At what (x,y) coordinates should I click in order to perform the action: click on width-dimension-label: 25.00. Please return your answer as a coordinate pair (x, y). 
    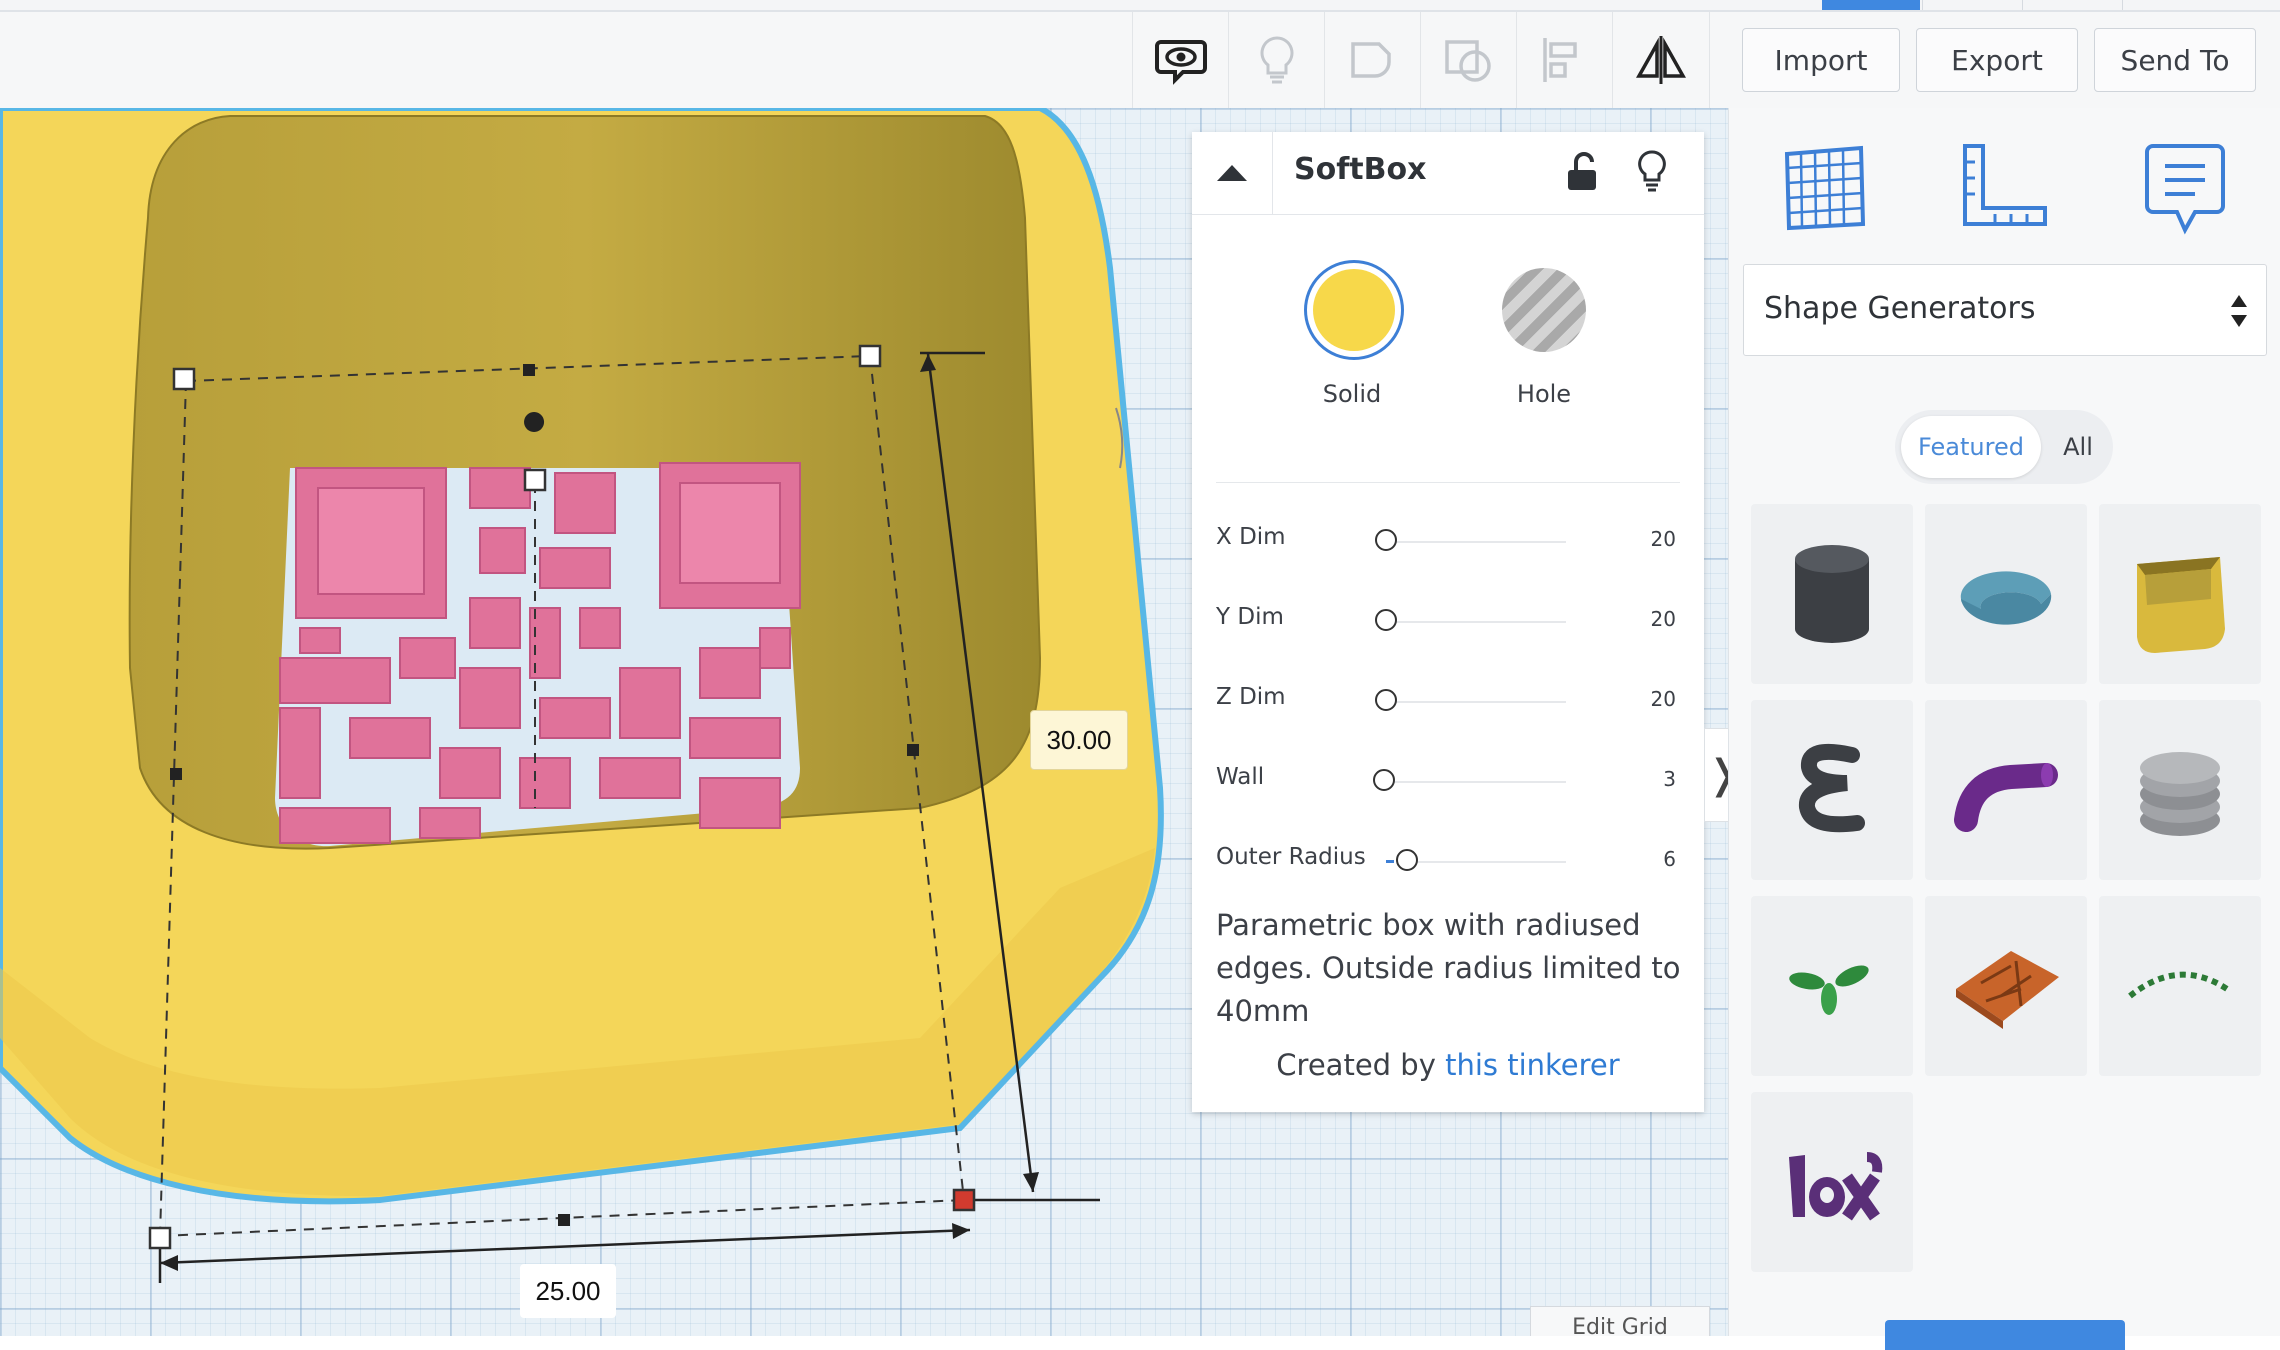
    Looking at the image, I should click on (568, 1291).